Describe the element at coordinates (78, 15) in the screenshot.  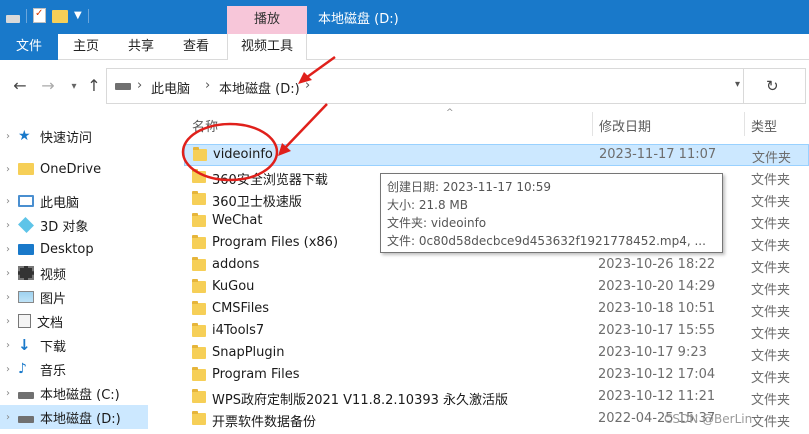
I see `customize-toolbar-chevron-icon: ▼` at that location.